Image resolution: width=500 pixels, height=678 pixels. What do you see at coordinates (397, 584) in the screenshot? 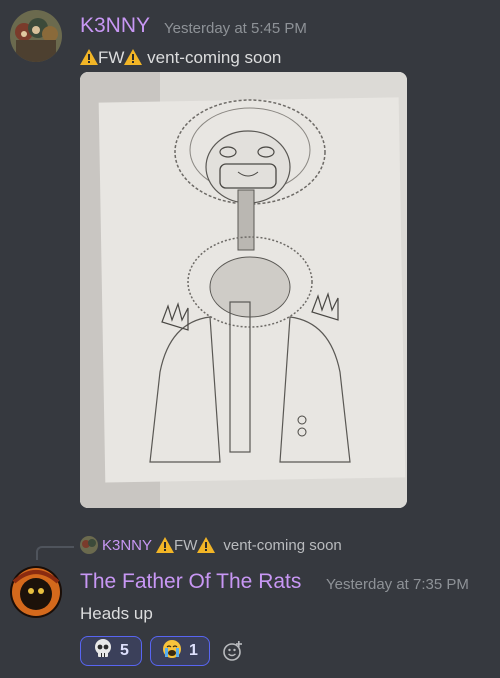
I see `timestamp: Yesterday at 7:35 PM` at bounding box center [397, 584].